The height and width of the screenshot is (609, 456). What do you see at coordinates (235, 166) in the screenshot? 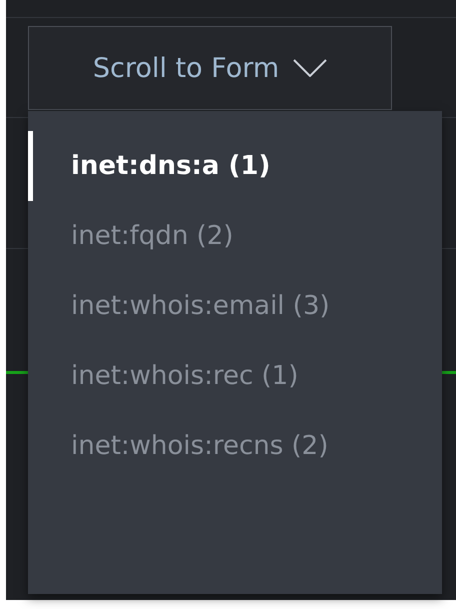
I see `menu-item: inet:dns:a (1)` at bounding box center [235, 166].